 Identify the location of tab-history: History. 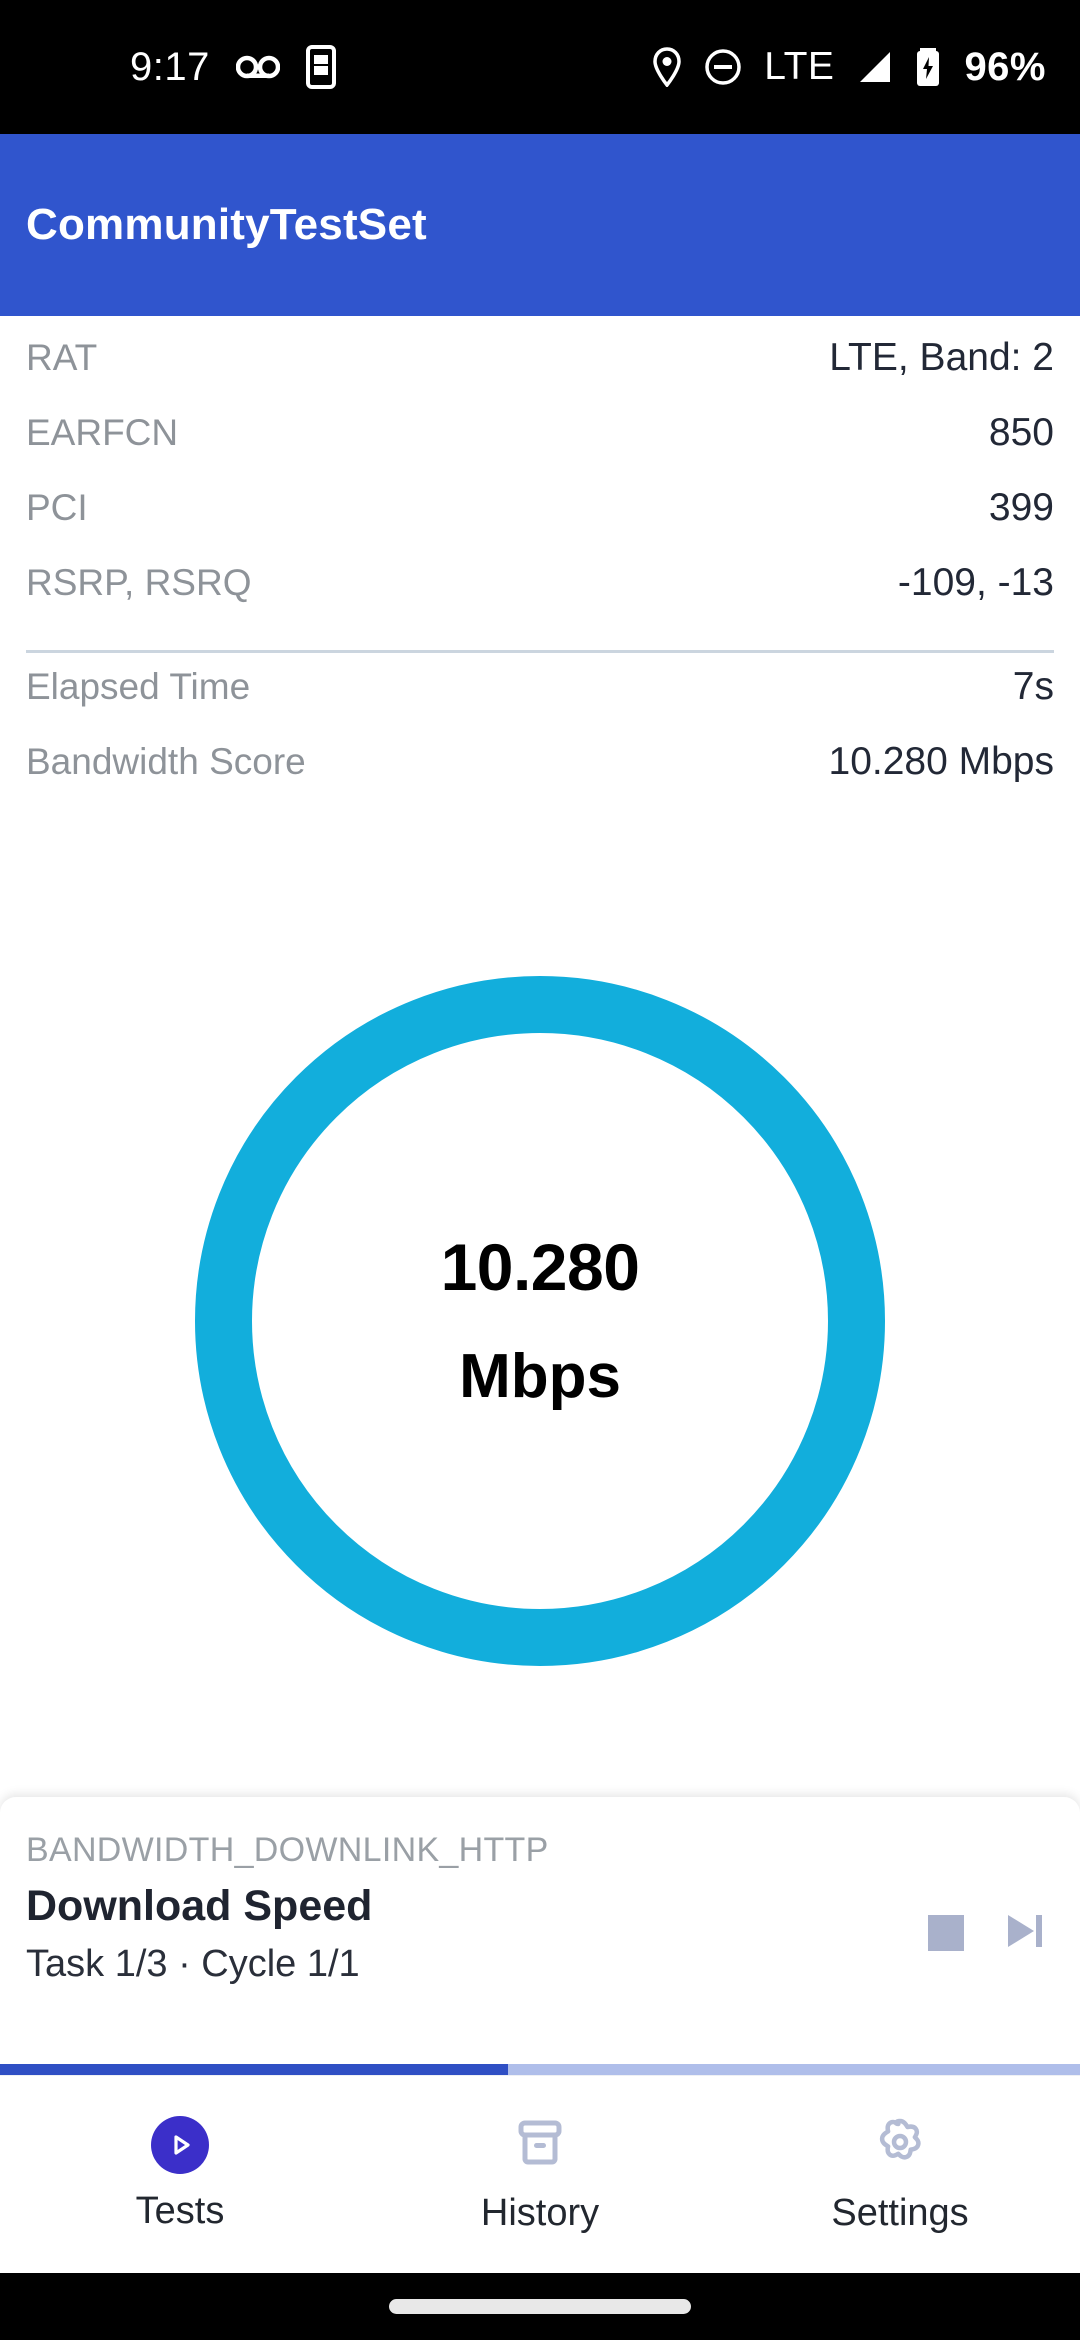
(540, 2175).